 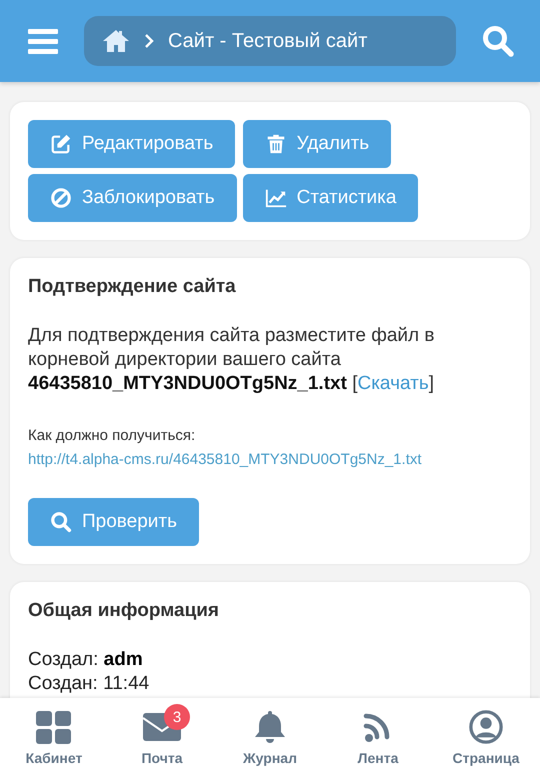 What do you see at coordinates (232, 360) in the screenshot?
I see `verification-message: Для подтверждения сайта разместите файл в корневой директории вашего сайта 46435810_MTY3NDU0OTg5Nz_1.txt [Скачать]` at bounding box center [232, 360].